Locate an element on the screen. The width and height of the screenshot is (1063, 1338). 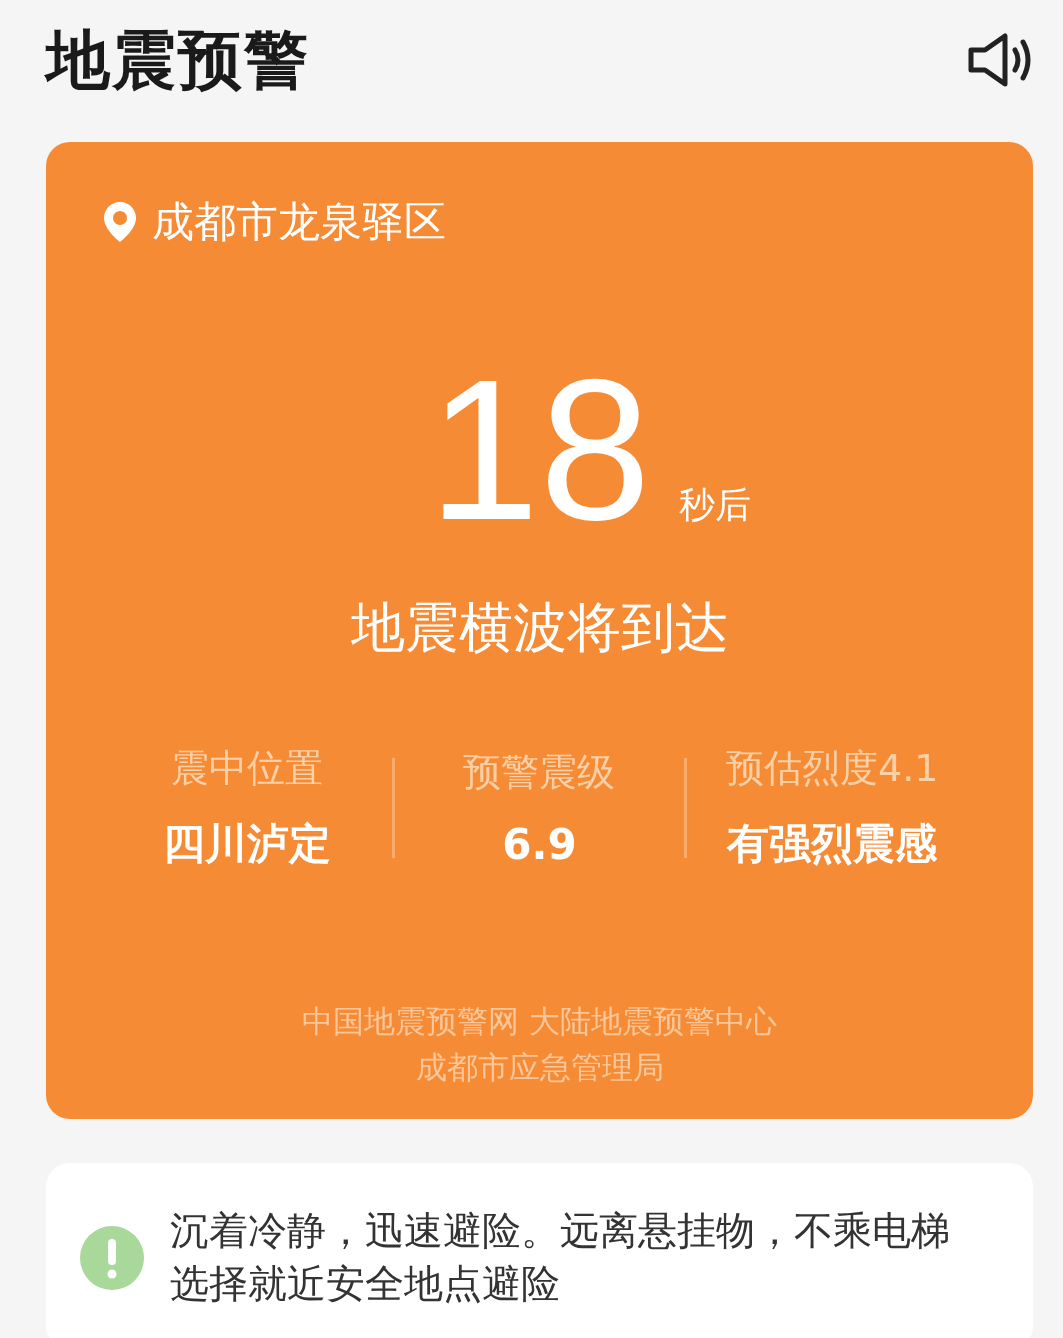
page-title: 地震预警 is located at coordinates (178, 60).